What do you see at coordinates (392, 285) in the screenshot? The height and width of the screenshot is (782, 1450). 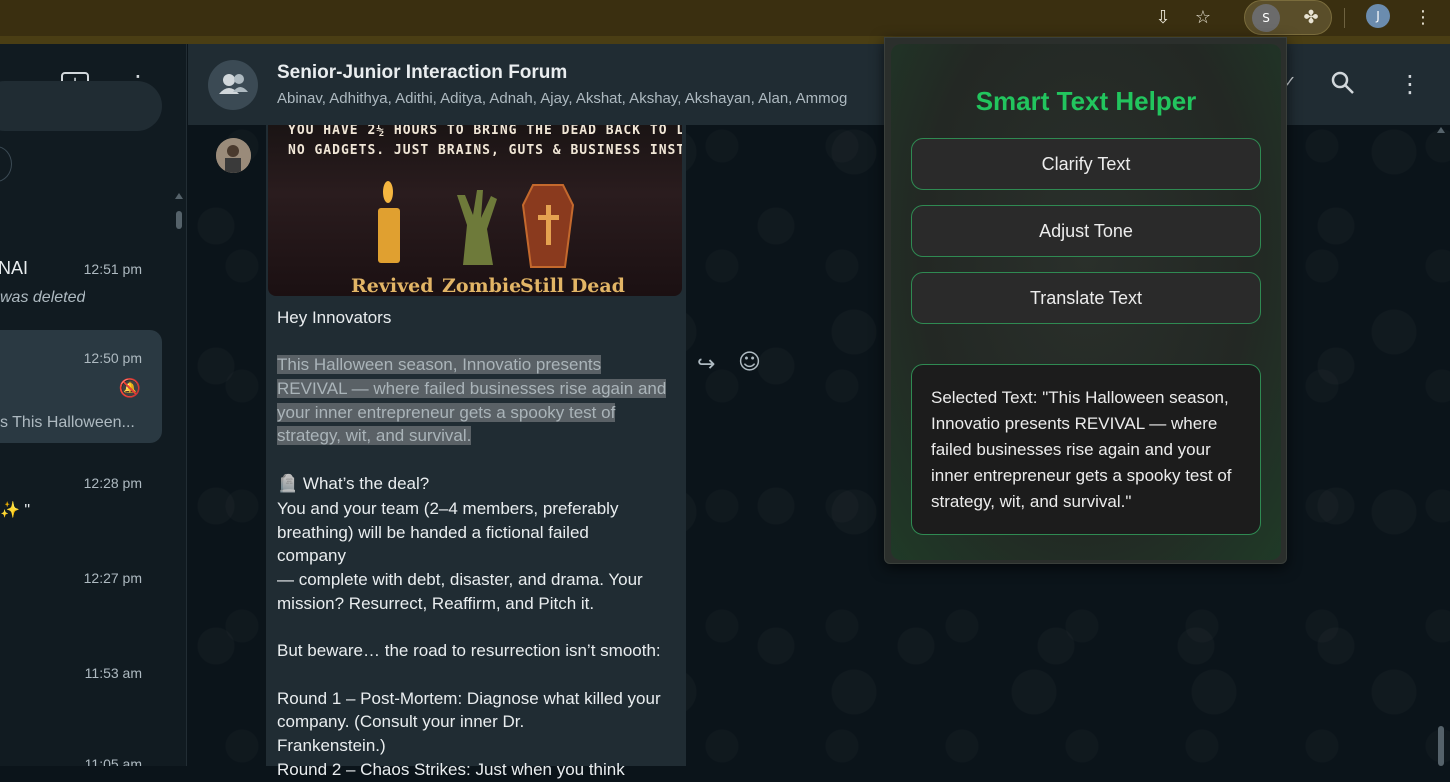 I see `poster-label: Revived` at bounding box center [392, 285].